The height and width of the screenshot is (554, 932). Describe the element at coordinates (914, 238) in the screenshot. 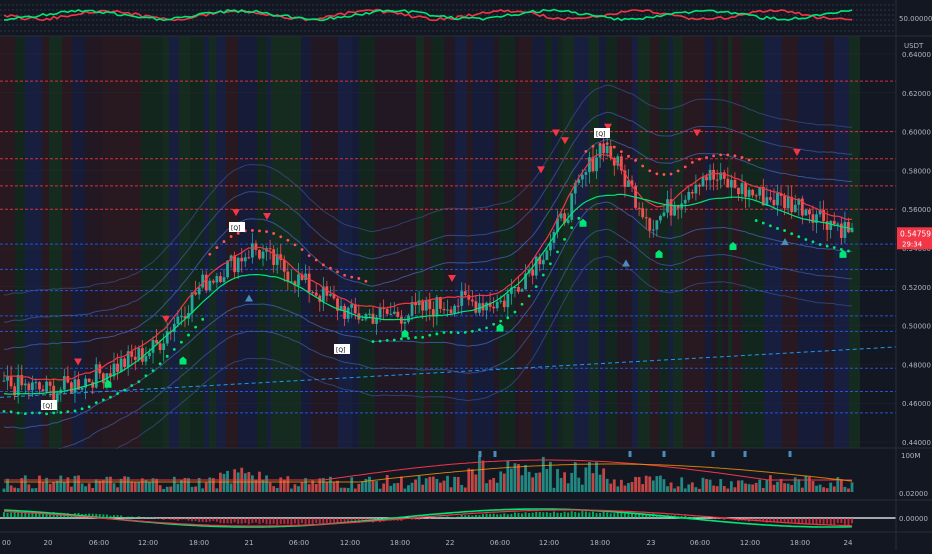

I see `current-price-tag: 0.54759 29:34` at that location.